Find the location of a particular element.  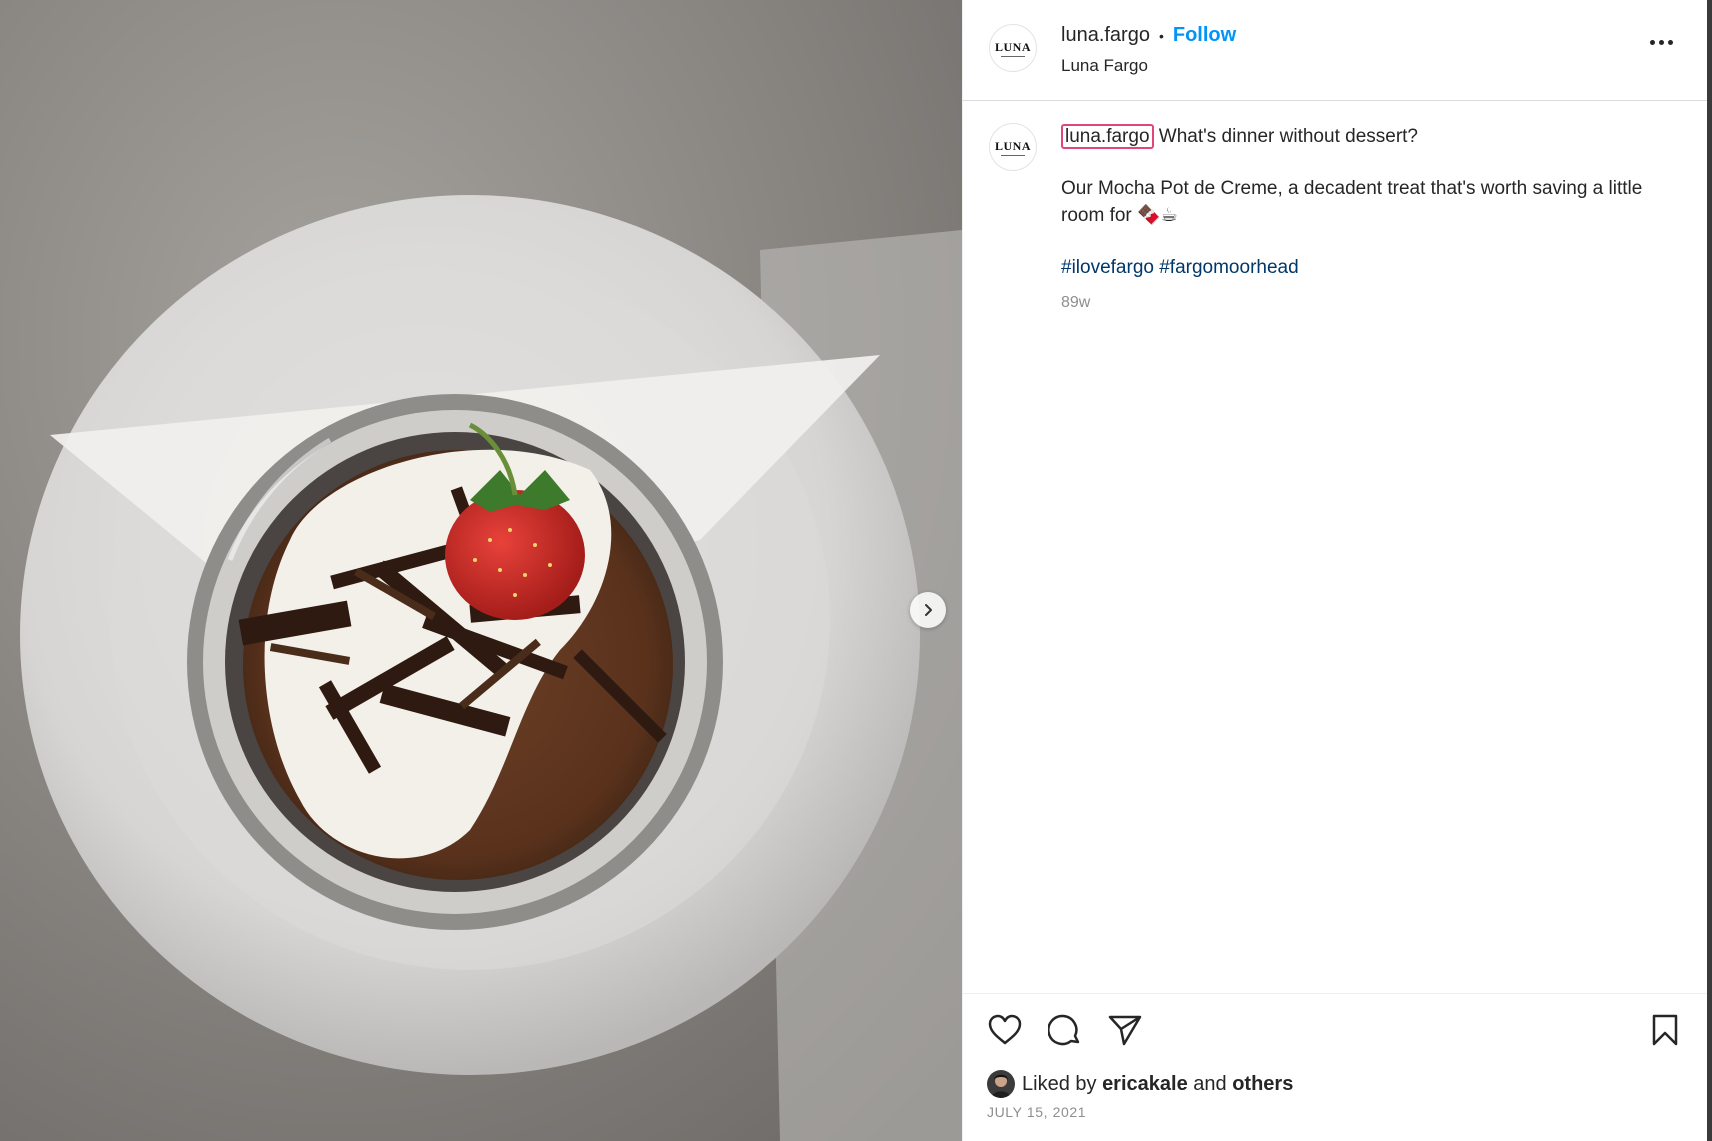

like-button is located at coordinates (1005, 1030).